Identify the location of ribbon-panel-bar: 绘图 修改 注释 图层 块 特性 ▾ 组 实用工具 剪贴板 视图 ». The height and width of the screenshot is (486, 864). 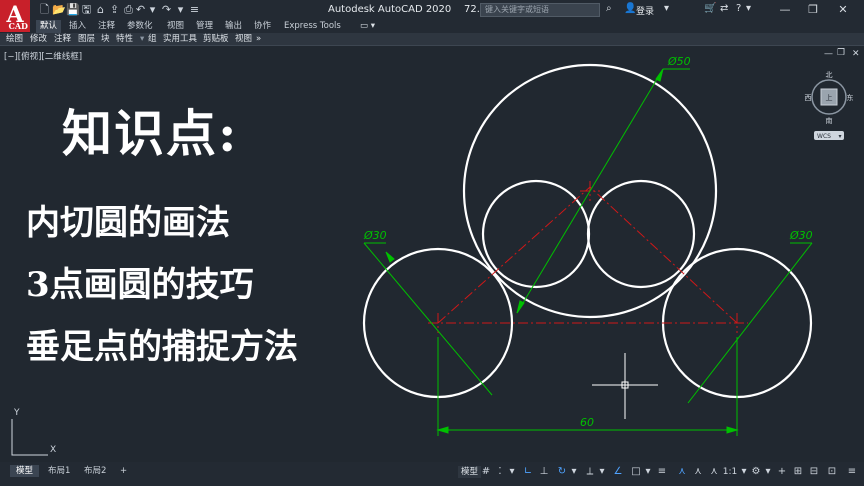
(432, 39).